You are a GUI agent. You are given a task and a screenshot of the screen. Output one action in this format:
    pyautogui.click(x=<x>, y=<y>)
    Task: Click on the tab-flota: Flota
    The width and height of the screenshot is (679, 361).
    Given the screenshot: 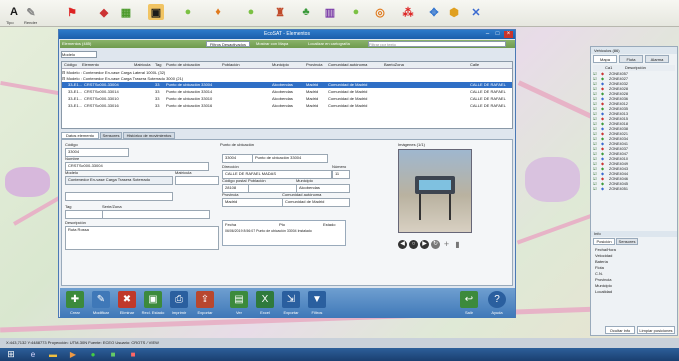 What is the action you would take?
    pyautogui.click(x=631, y=59)
    